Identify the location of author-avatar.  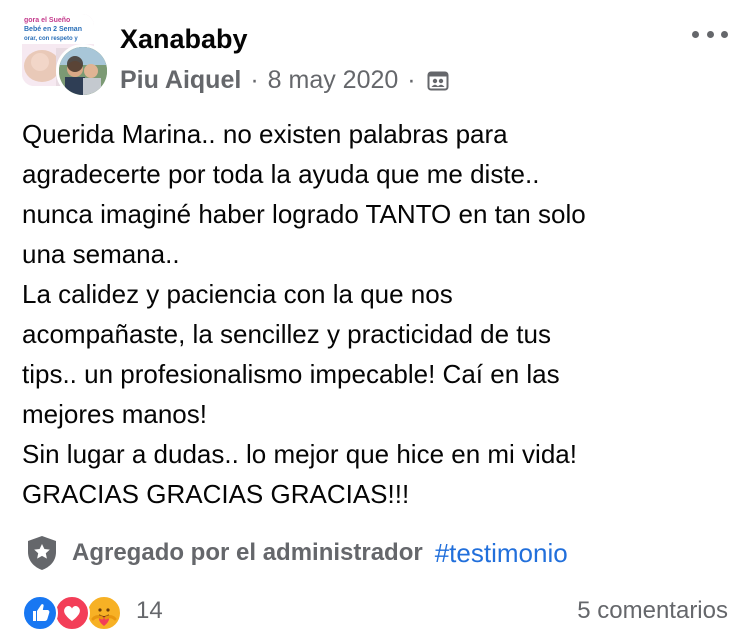
(83, 71).